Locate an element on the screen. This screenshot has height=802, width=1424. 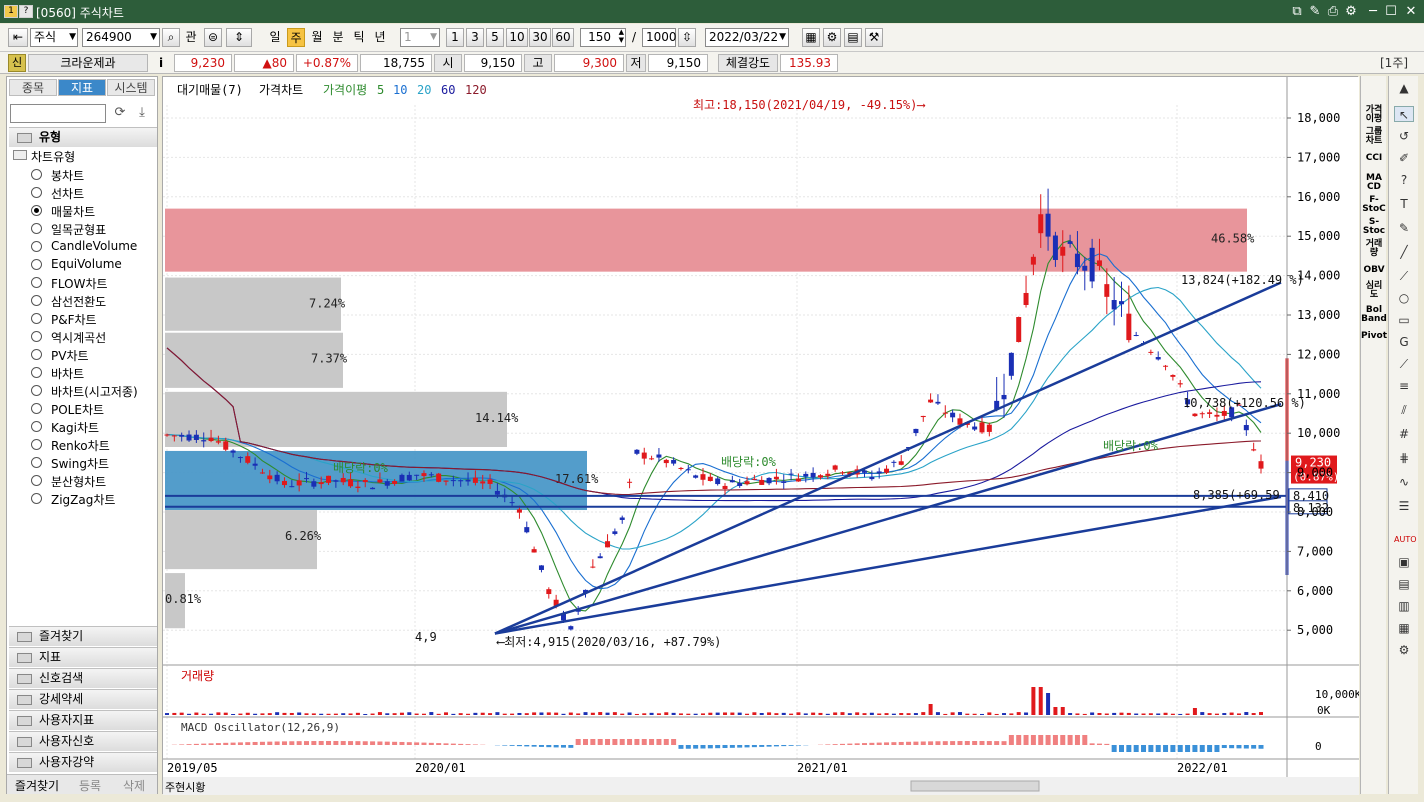
gear-icon: ⚙ is located at coordinates (832, 37).